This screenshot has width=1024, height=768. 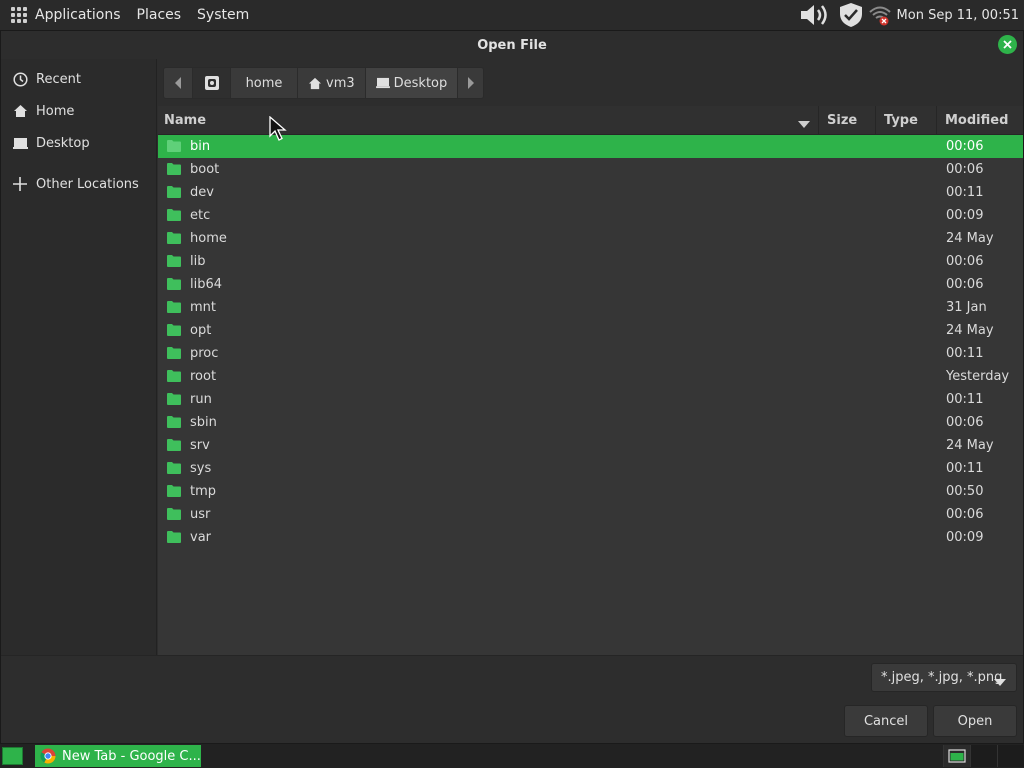 What do you see at coordinates (78, 143) in the screenshot?
I see `sidebar-item-desktop: Desktop` at bounding box center [78, 143].